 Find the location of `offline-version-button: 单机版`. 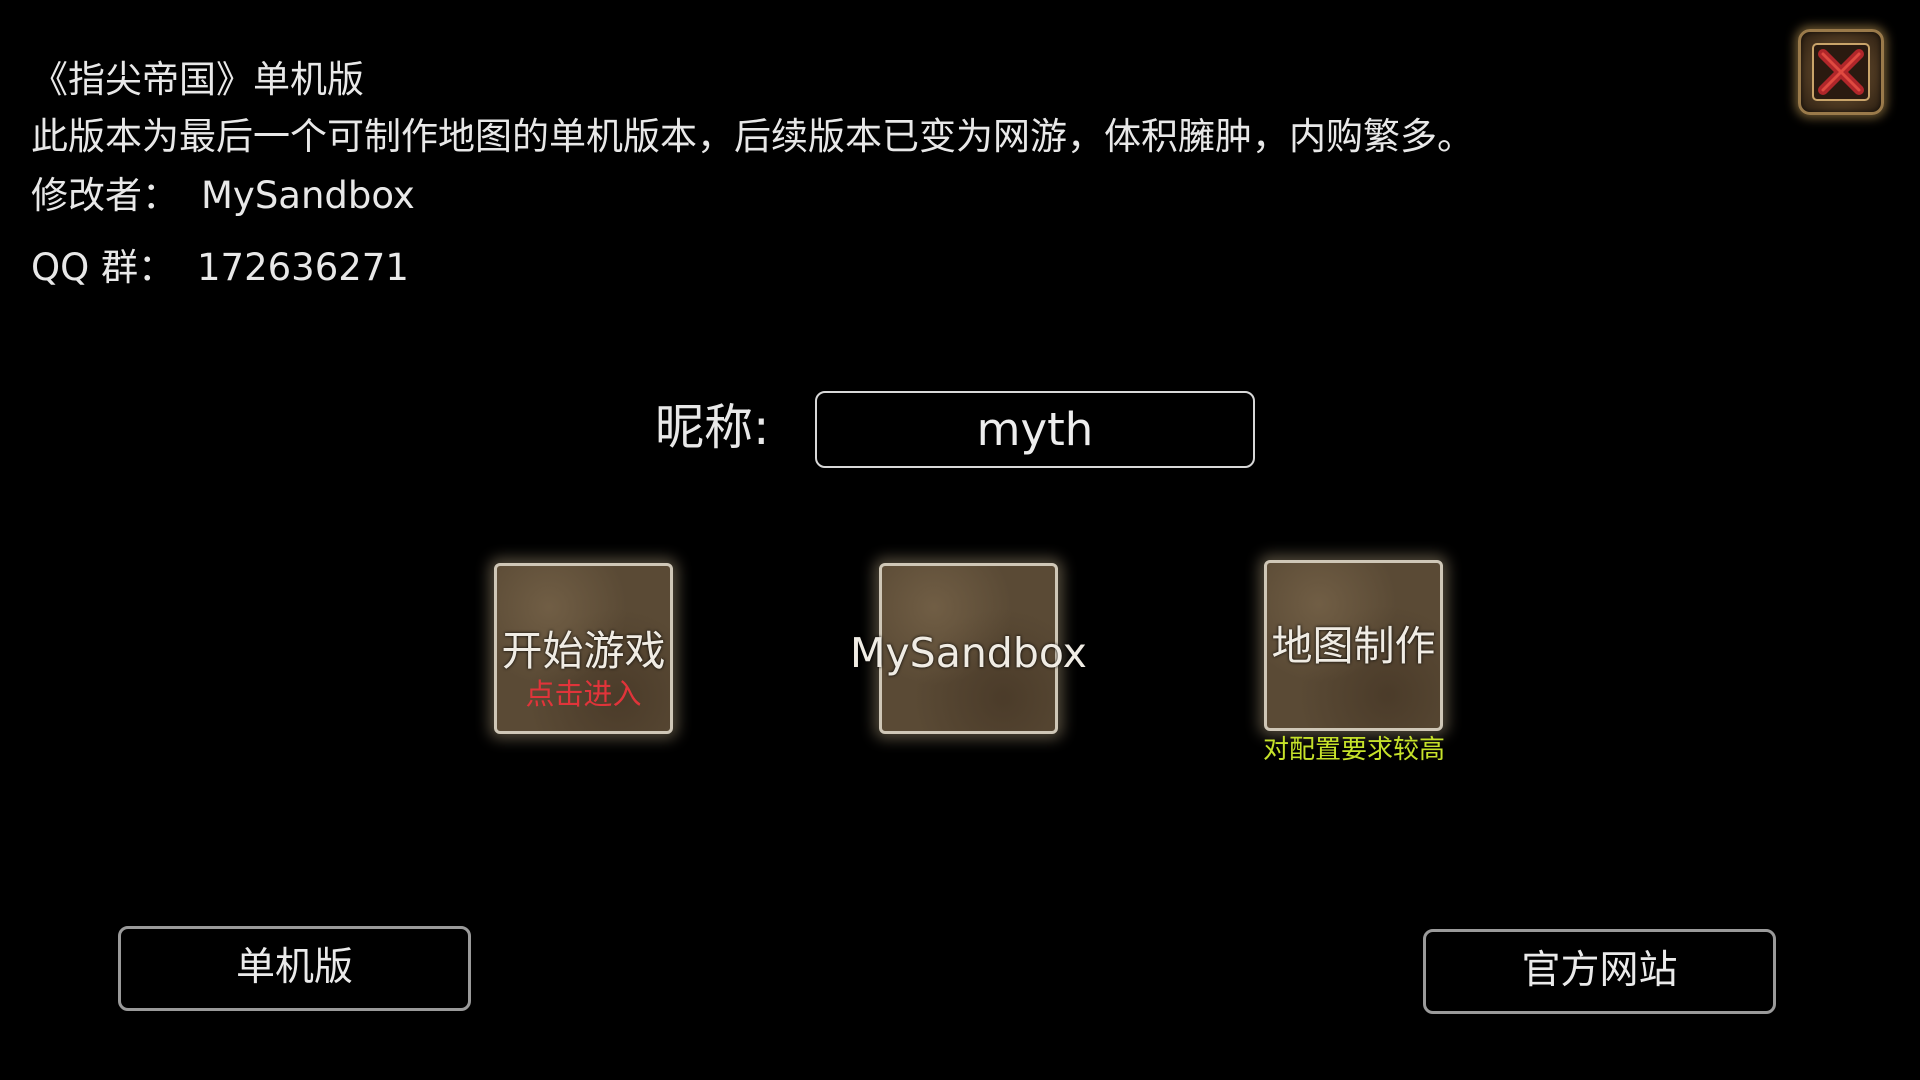

offline-version-button: 单机版 is located at coordinates (294, 968).